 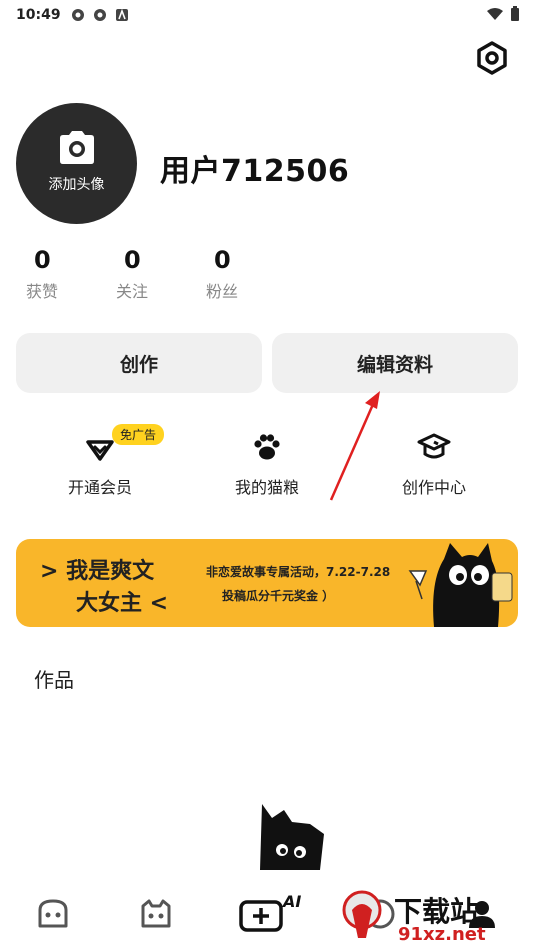 What do you see at coordinates (433, 487) in the screenshot?
I see `quick-link-label: 创作中心` at bounding box center [433, 487].